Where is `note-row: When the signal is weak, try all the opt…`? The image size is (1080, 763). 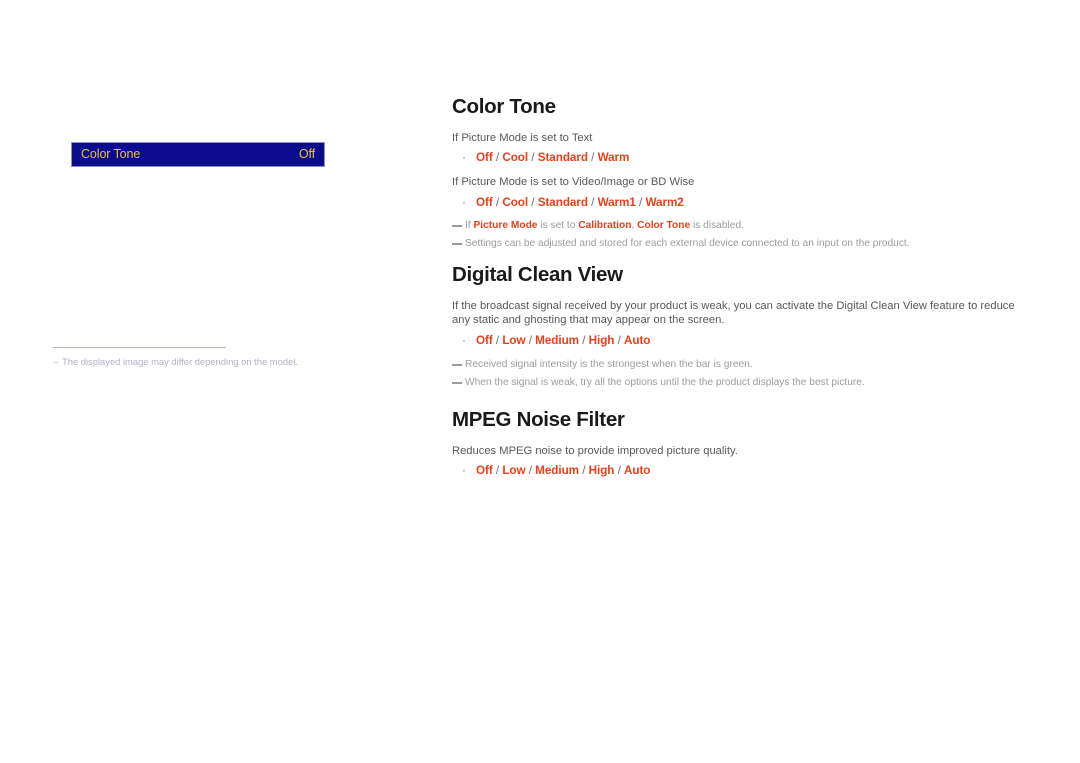
note-row: When the signal is weak, try all the opt… is located at coordinates (742, 383).